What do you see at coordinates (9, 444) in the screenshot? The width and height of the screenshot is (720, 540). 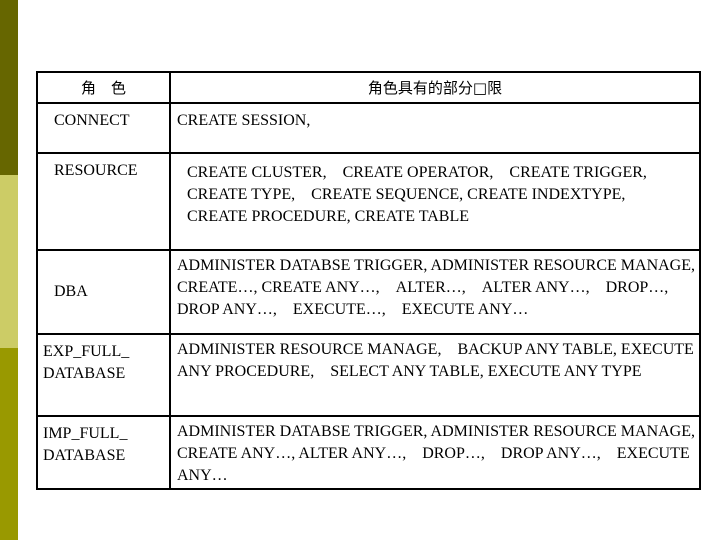 I see `decor-bar-olive` at bounding box center [9, 444].